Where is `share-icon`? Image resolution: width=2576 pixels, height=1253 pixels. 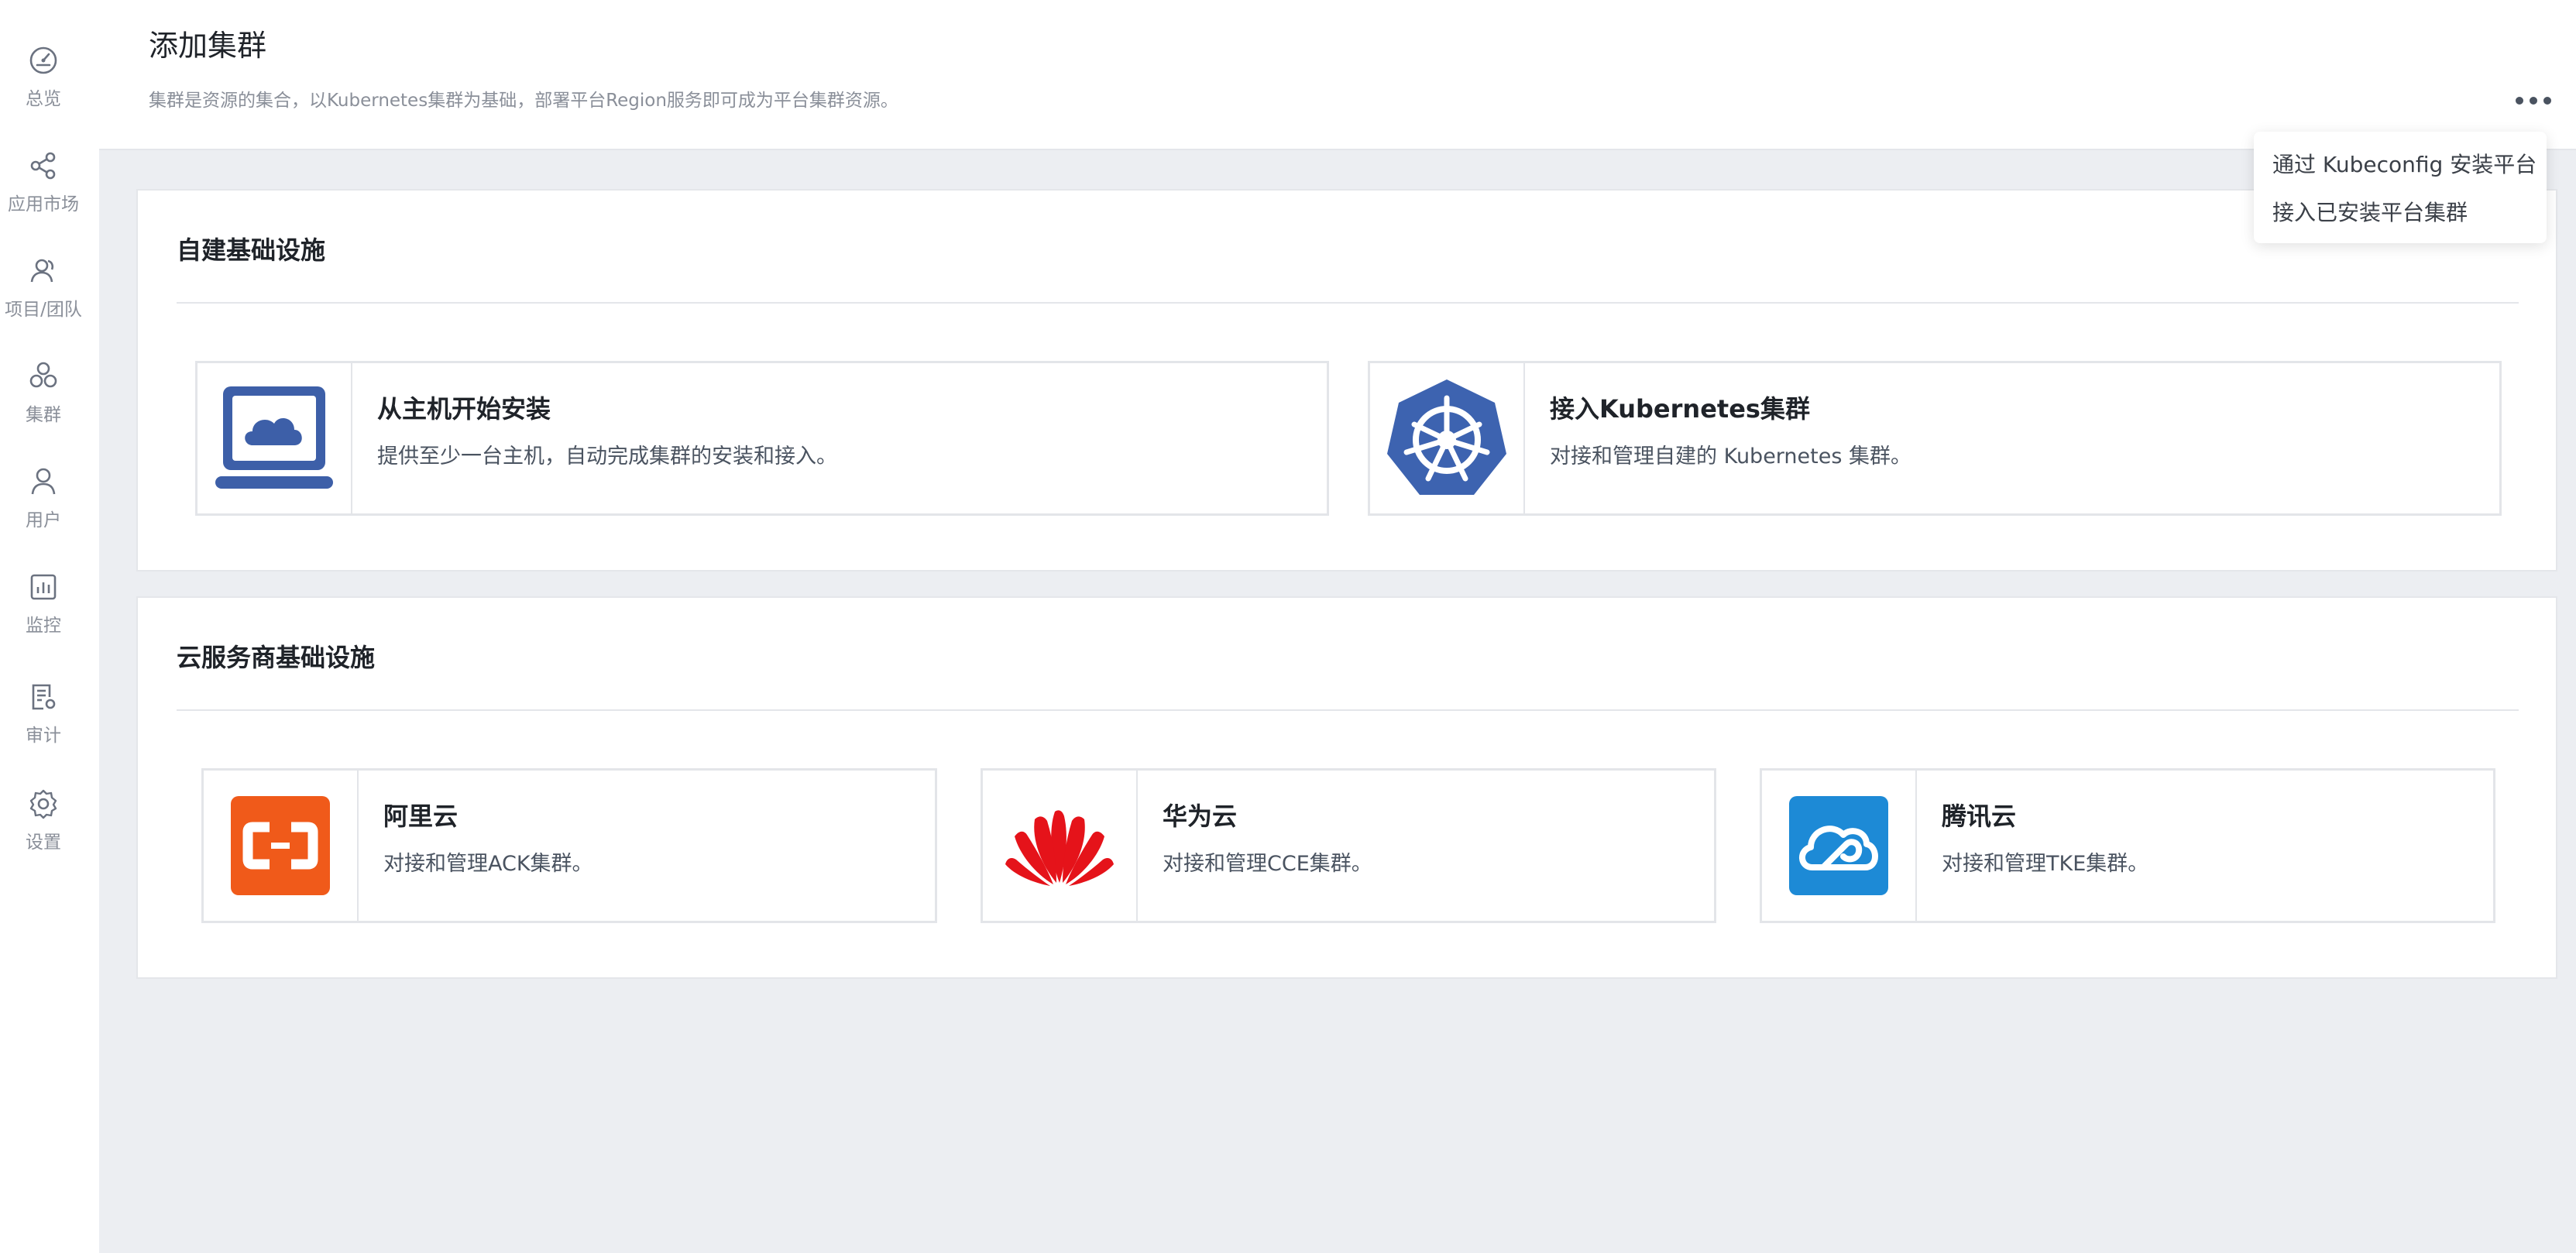
share-icon is located at coordinates (43, 166).